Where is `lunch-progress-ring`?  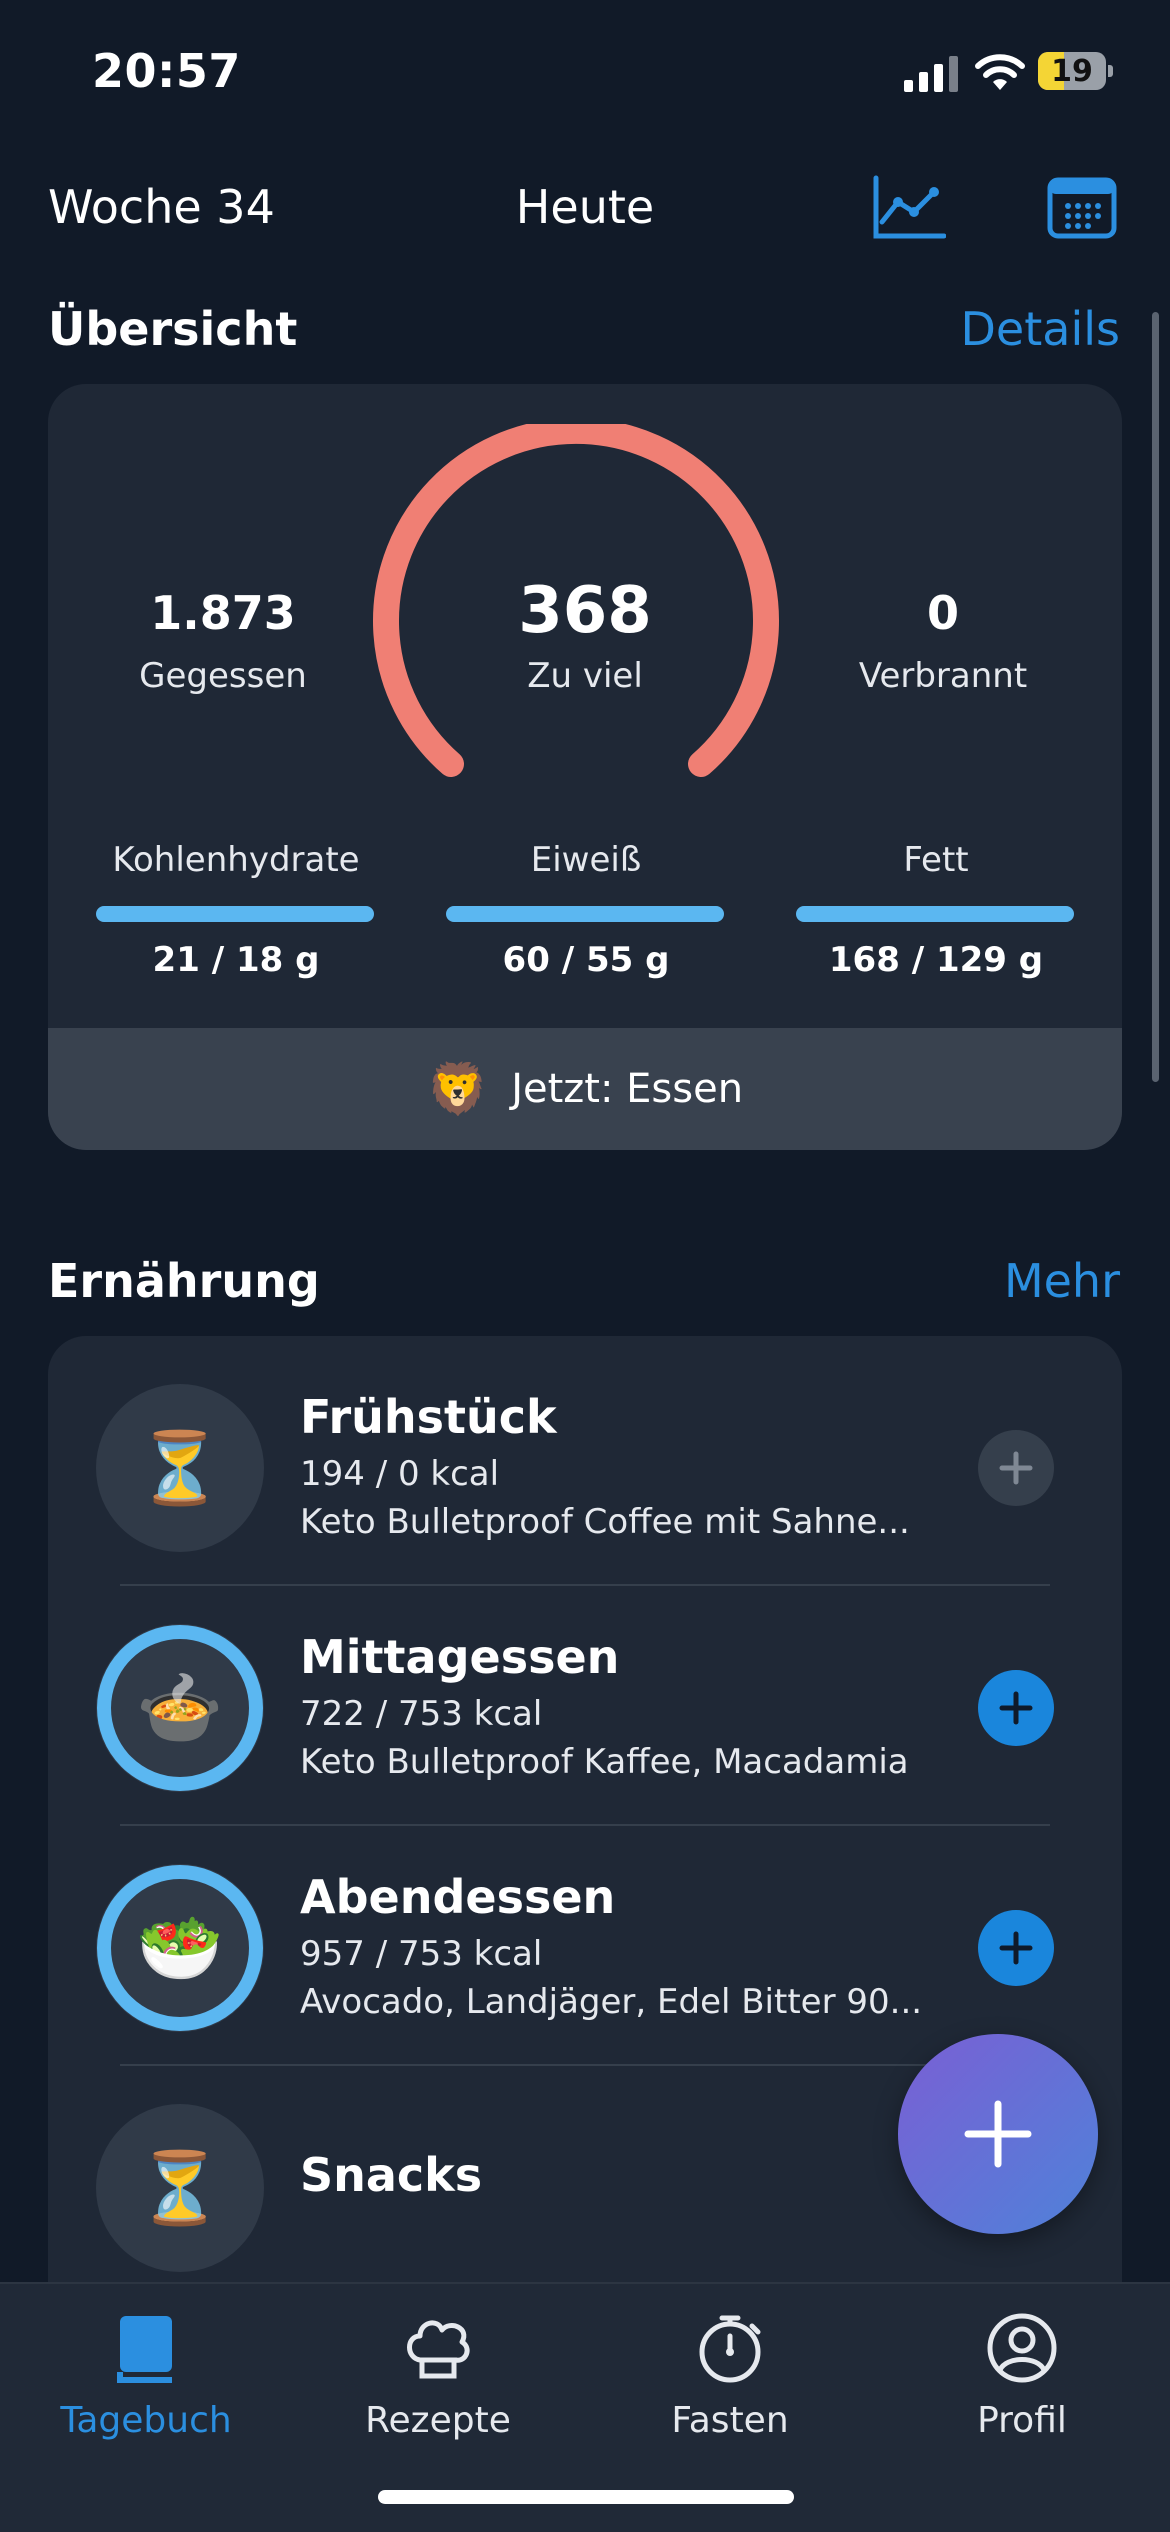 lunch-progress-ring is located at coordinates (180, 1708).